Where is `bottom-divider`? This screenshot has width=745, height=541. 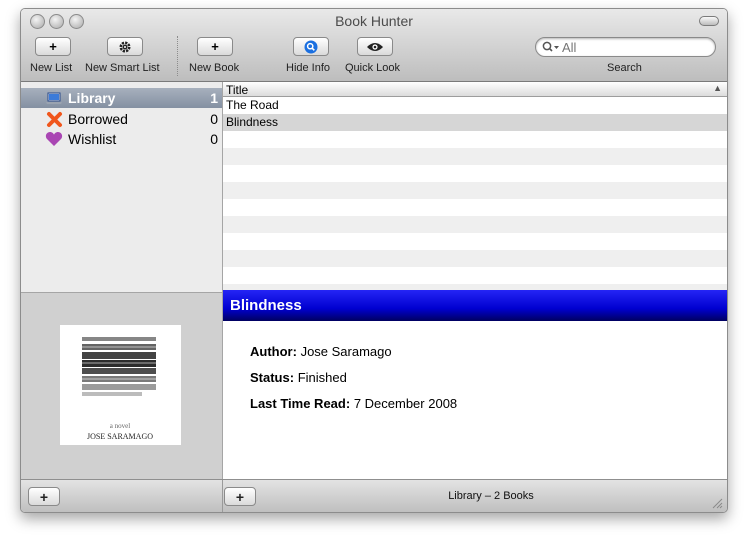 bottom-divider is located at coordinates (222, 496).